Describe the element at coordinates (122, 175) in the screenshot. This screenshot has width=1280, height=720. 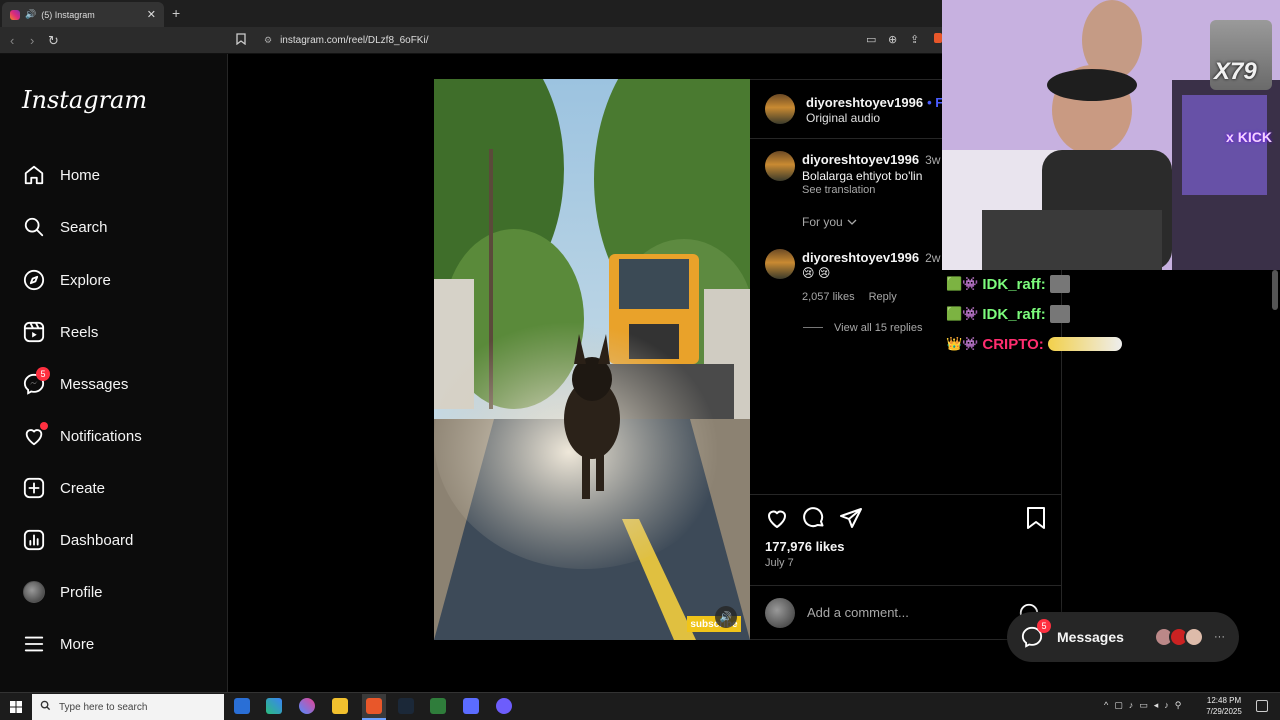
I see `sidebar-item-home: Home` at that location.